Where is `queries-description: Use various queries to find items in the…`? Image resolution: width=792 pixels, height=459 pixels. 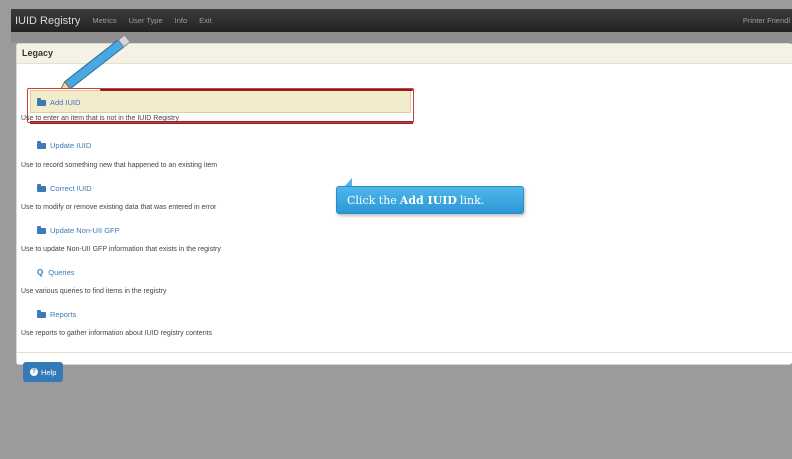
queries-description: Use various queries to find items in the… is located at coordinates (94, 291).